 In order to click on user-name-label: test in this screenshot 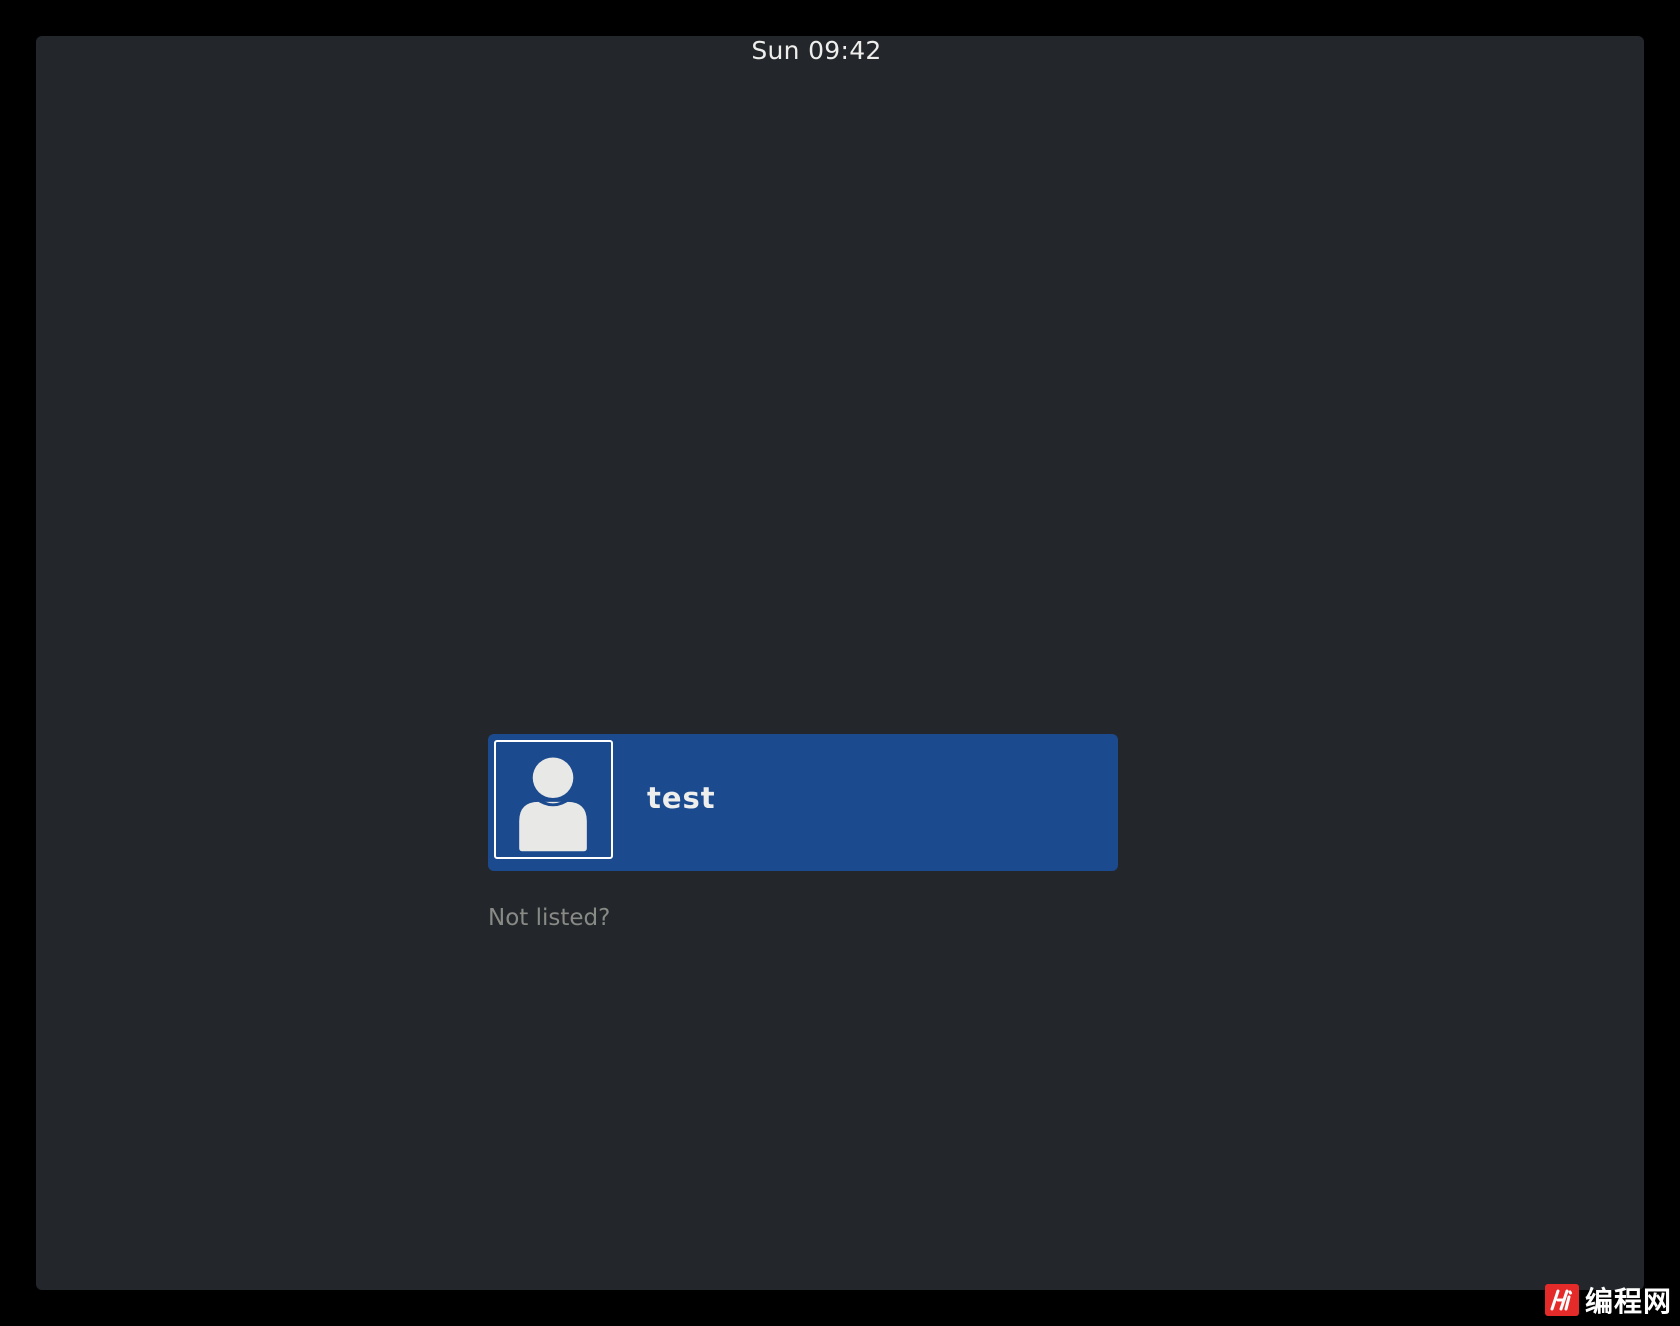, I will do `click(681, 798)`.